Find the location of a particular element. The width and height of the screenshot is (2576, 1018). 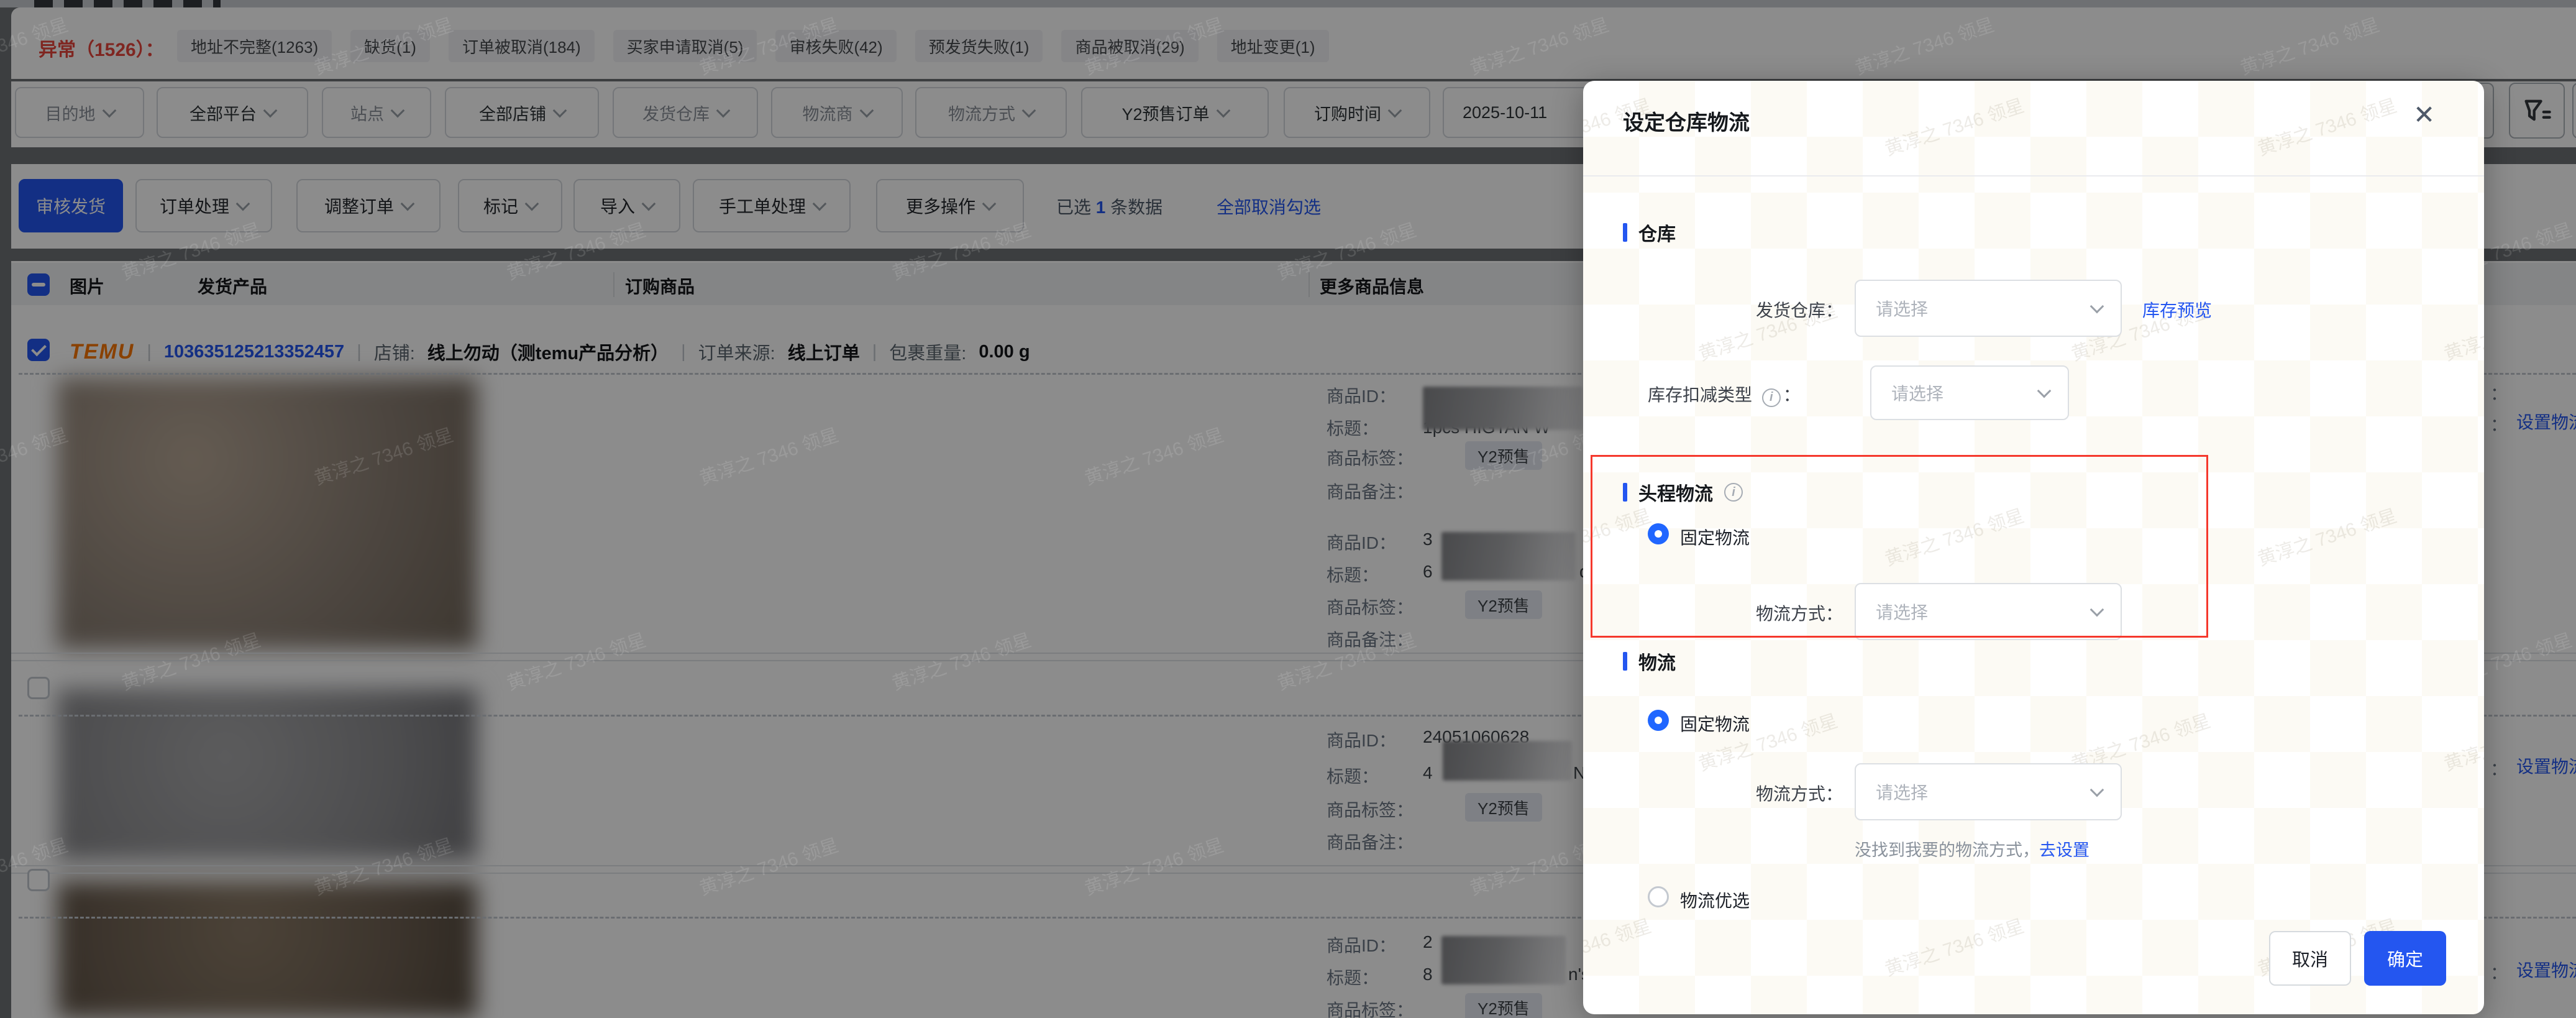

logistics-method-label: 物流方式： is located at coordinates (1799, 794).